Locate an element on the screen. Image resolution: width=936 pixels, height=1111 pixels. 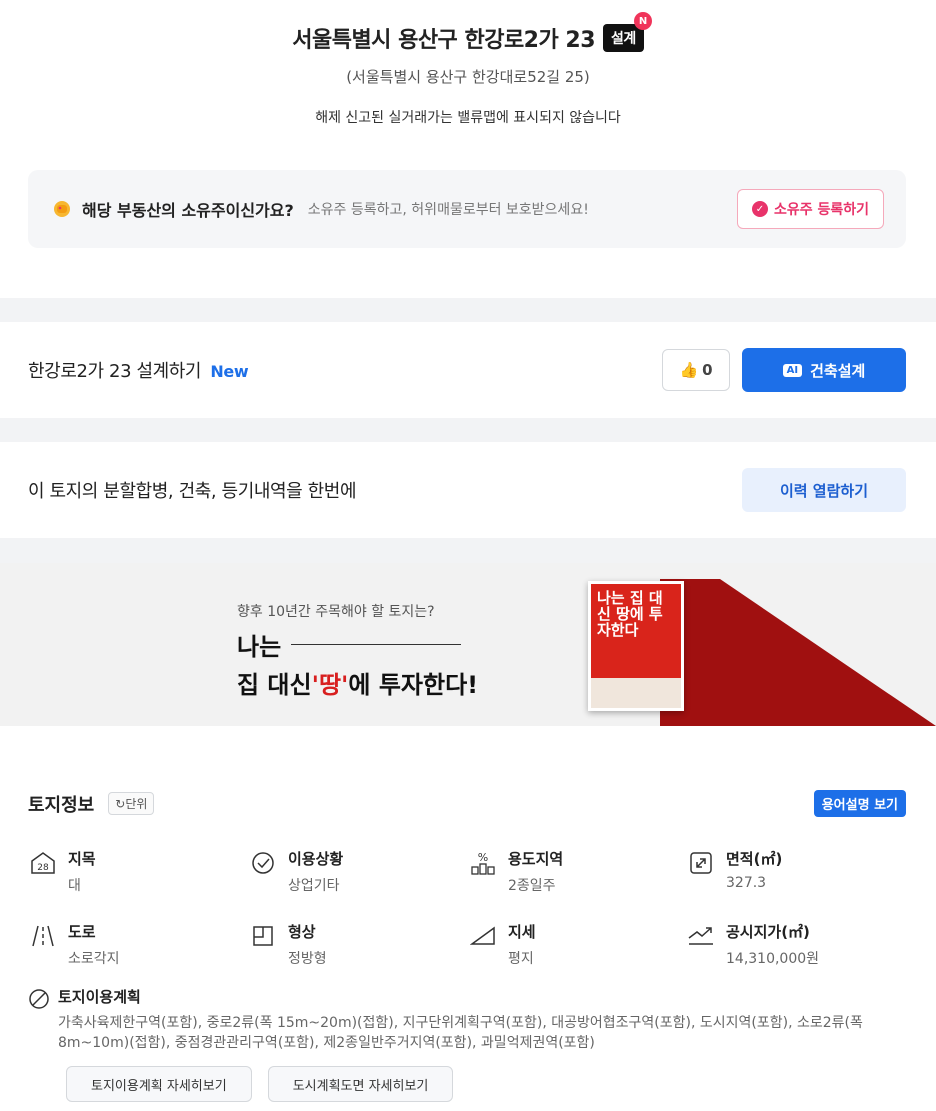
like-count: 0 is located at coordinates (707, 370).